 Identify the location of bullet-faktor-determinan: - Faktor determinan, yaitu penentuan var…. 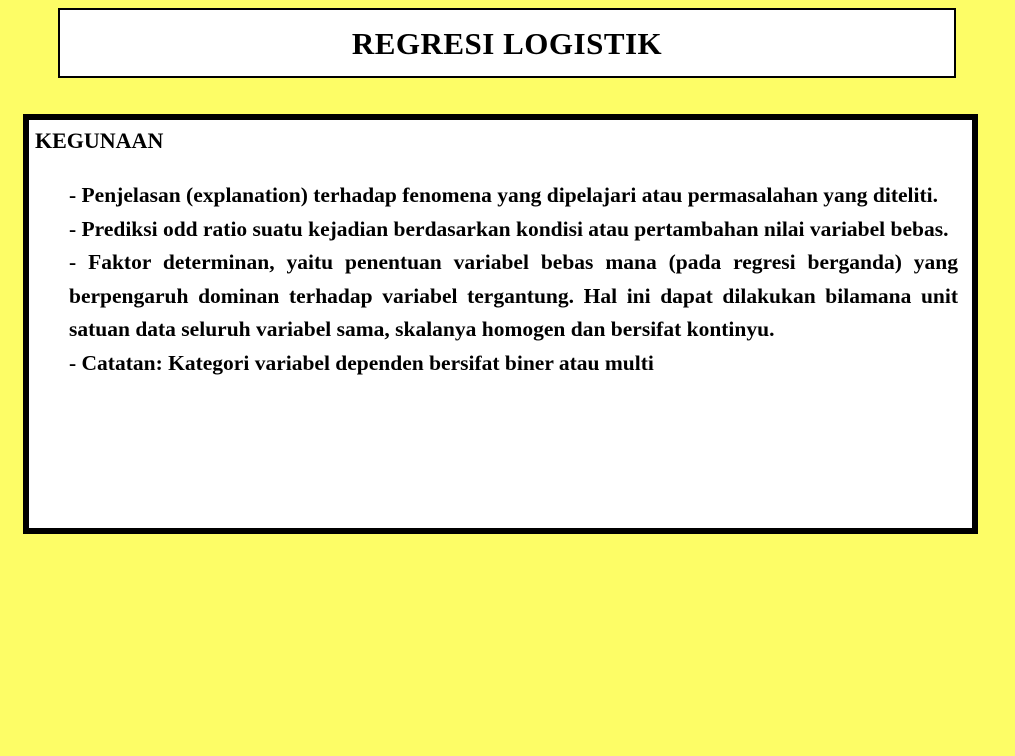
(513, 296).